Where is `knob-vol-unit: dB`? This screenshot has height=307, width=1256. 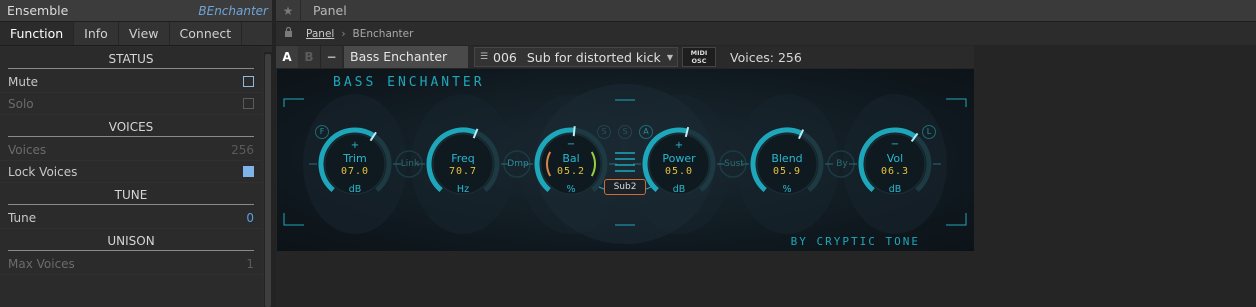 knob-vol-unit: dB is located at coordinates (895, 189).